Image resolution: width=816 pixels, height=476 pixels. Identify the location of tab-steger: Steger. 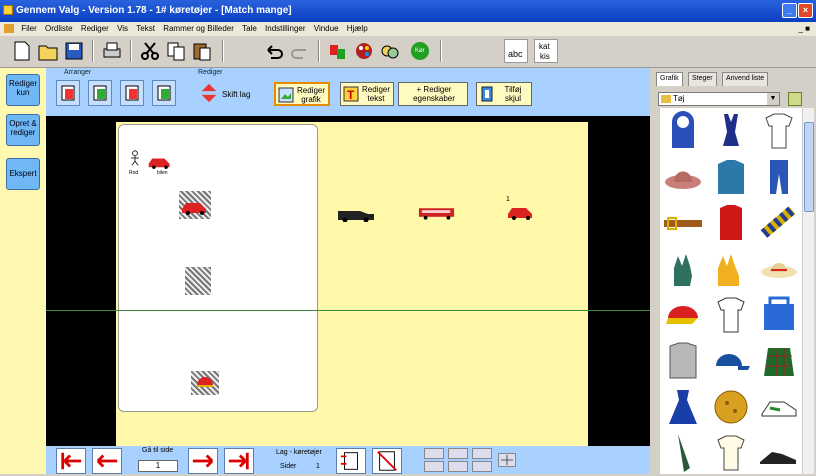
(702, 79).